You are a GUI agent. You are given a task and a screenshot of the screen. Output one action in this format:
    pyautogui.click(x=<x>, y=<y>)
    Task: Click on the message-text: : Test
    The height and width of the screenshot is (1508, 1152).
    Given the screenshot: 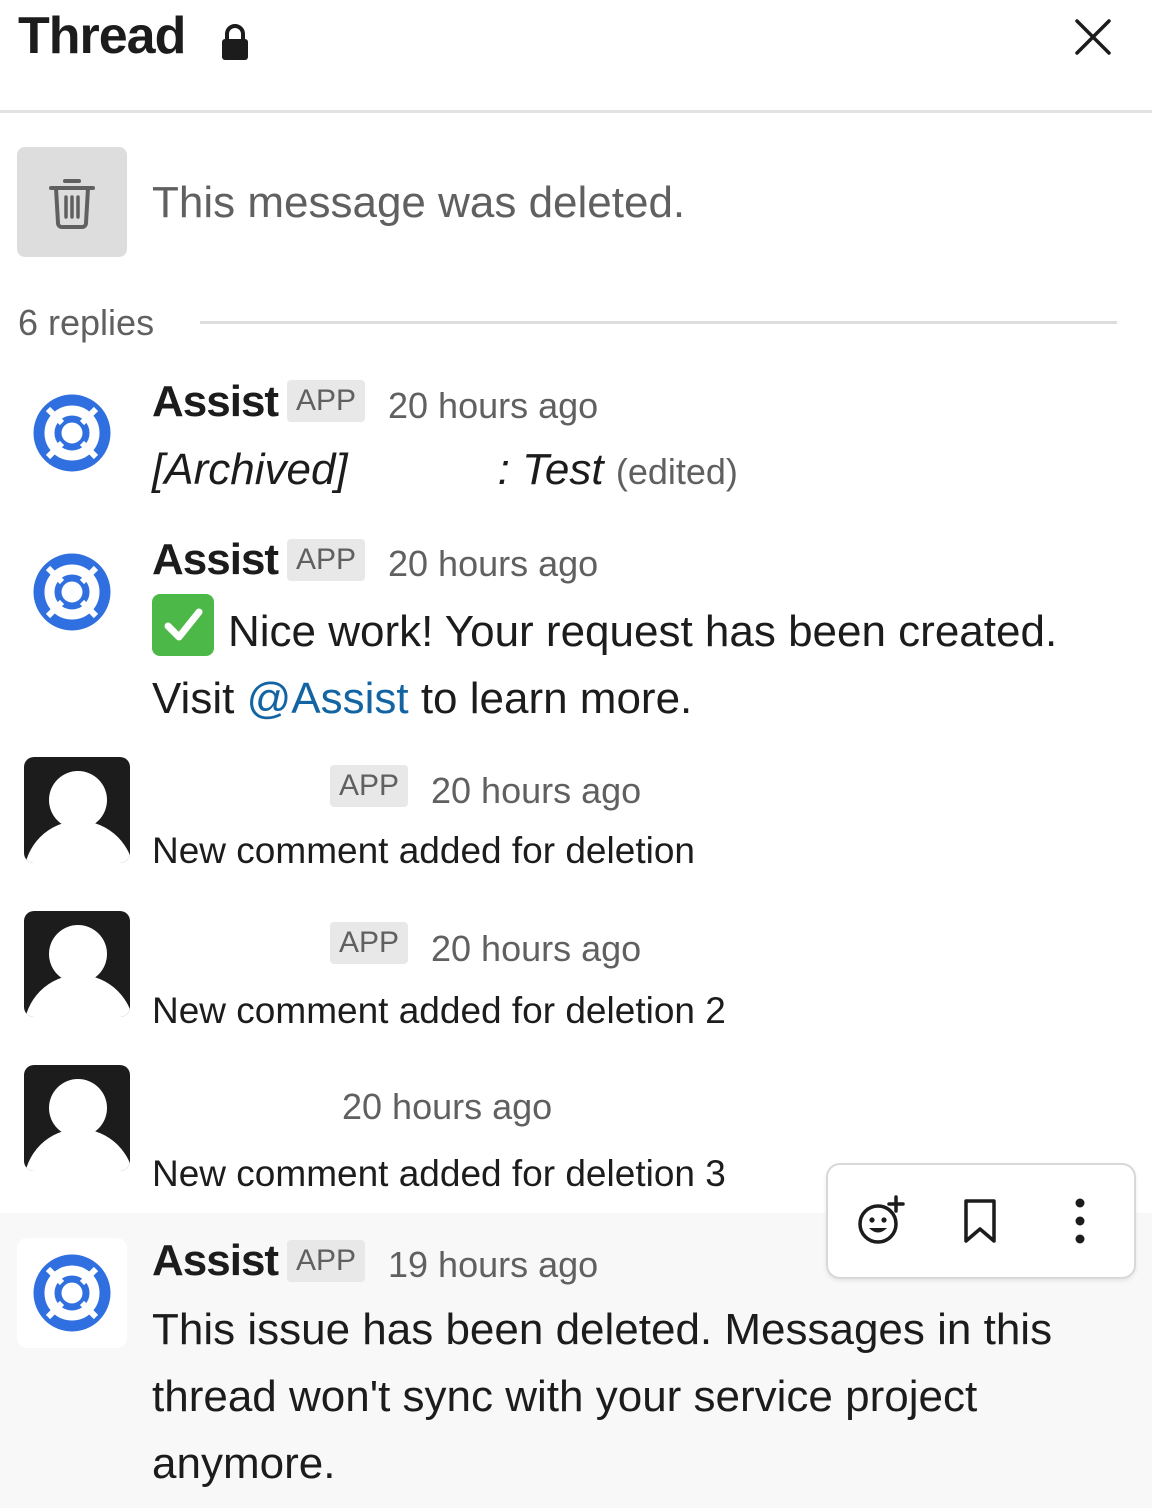 What is the action you would take?
    pyautogui.click(x=550, y=469)
    